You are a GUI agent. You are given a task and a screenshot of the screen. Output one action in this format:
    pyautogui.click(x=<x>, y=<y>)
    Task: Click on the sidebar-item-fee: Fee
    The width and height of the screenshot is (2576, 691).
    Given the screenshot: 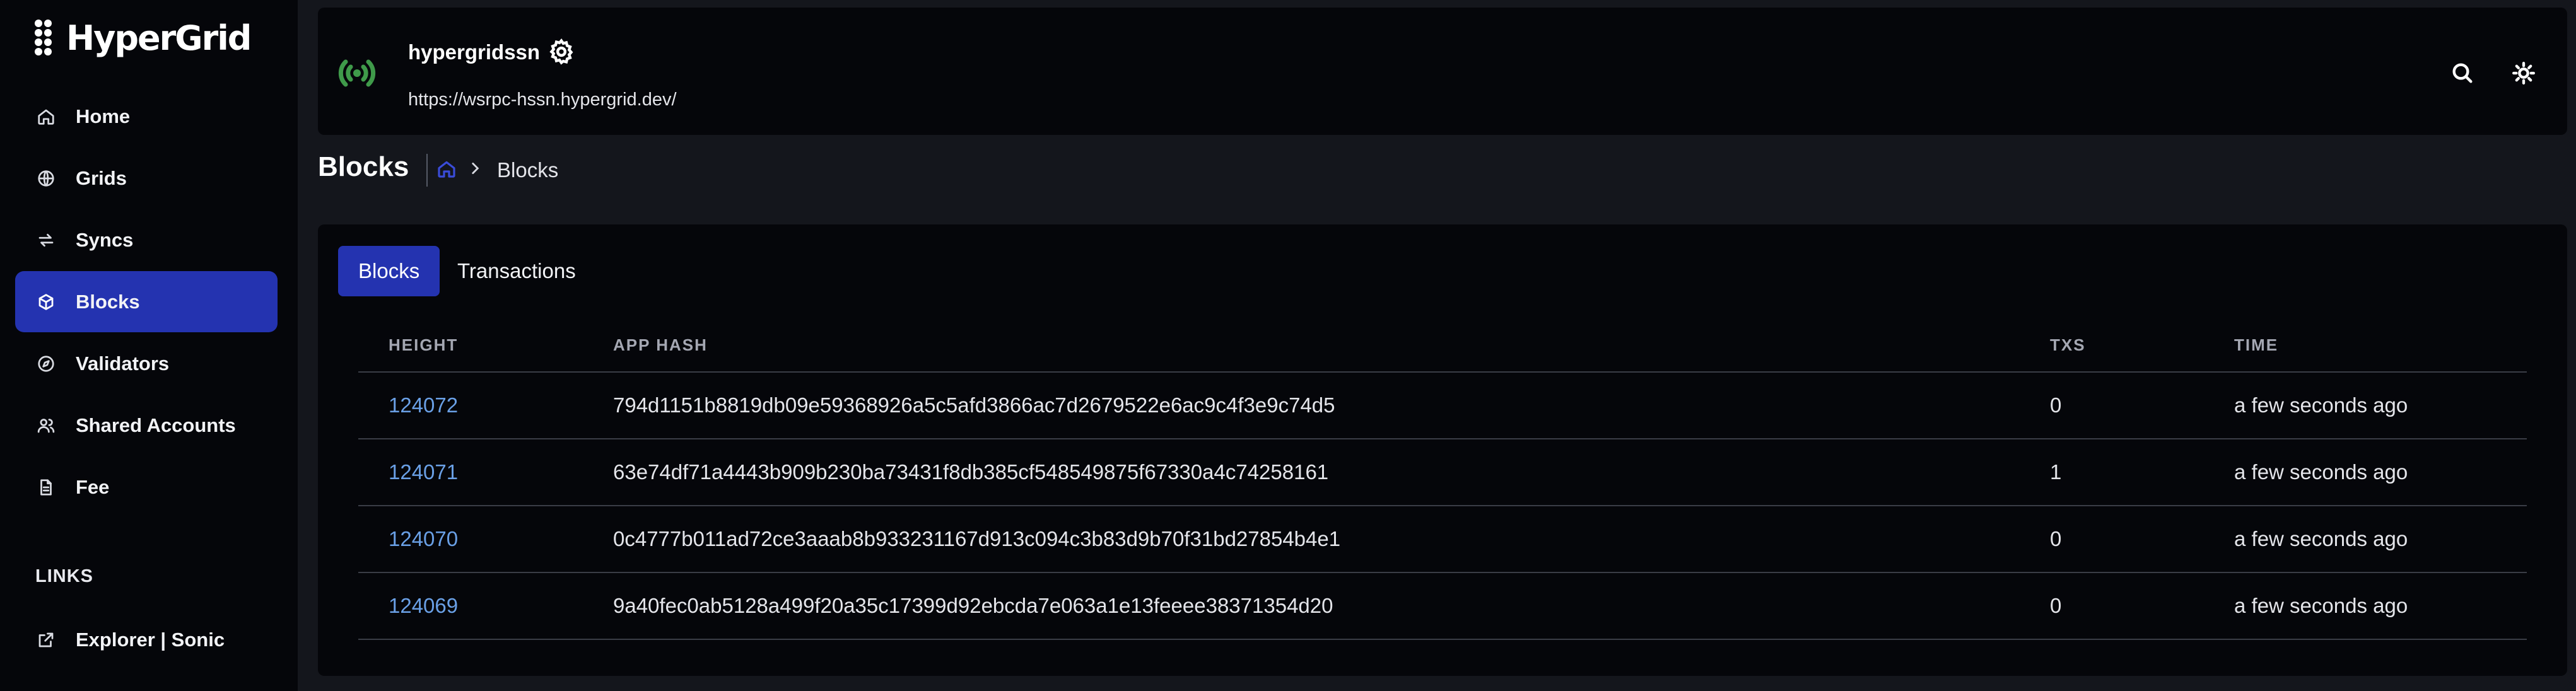 What is the action you would take?
    pyautogui.click(x=146, y=487)
    